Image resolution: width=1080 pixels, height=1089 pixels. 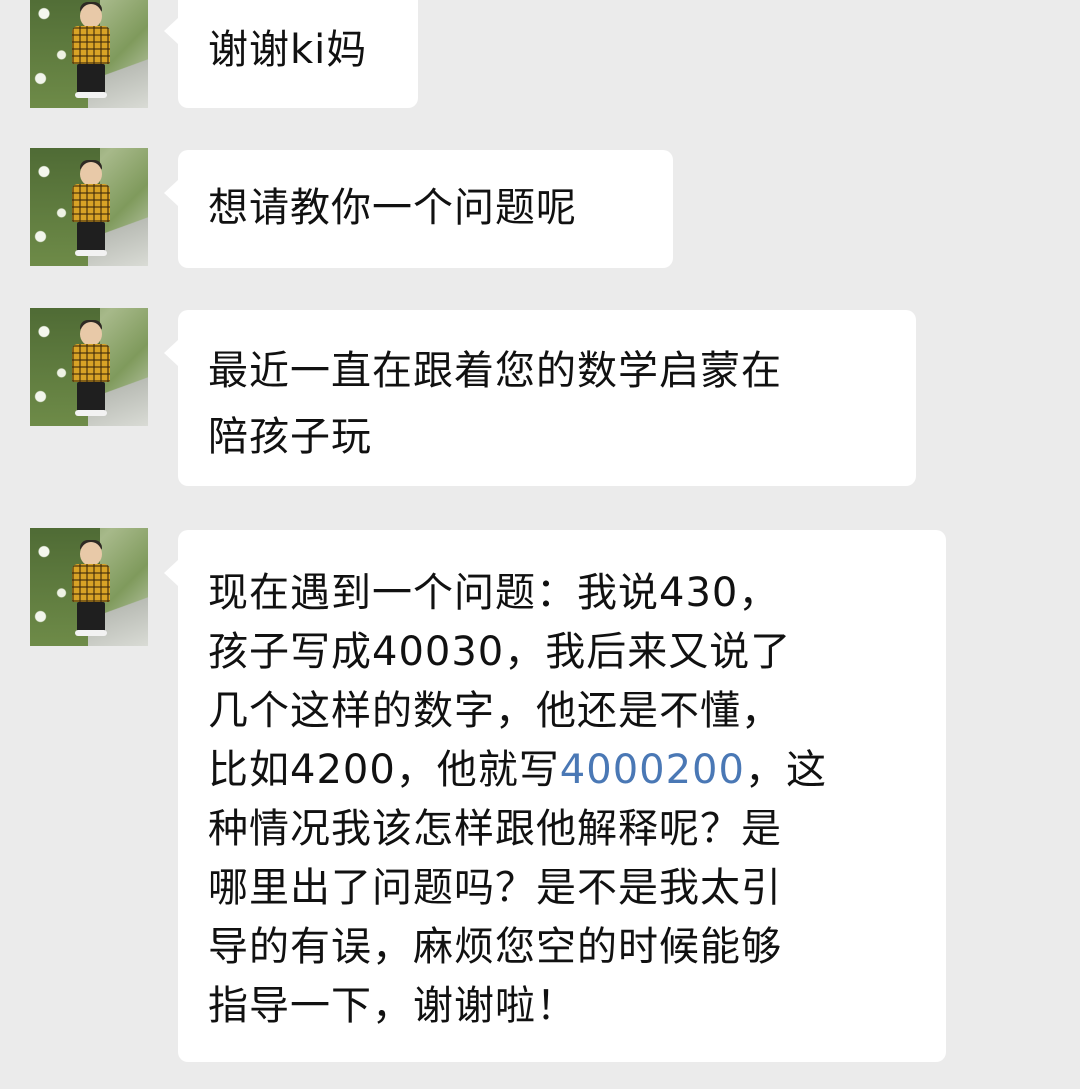 What do you see at coordinates (500, 652) in the screenshot?
I see `message-text: 孩子写成40030，我后来又说了` at bounding box center [500, 652].